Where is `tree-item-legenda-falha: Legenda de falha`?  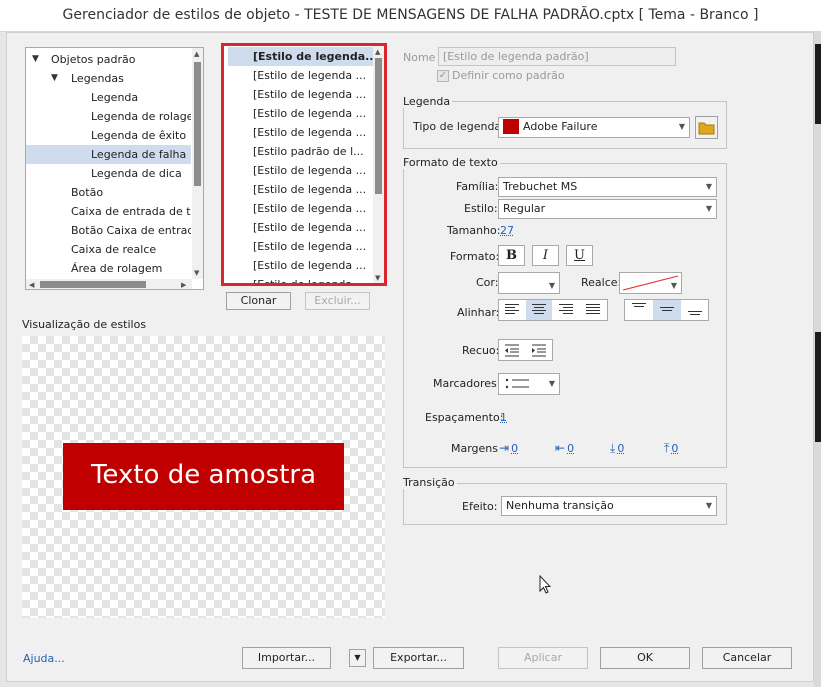 tree-item-legenda-falha: Legenda de falha is located at coordinates (108, 154).